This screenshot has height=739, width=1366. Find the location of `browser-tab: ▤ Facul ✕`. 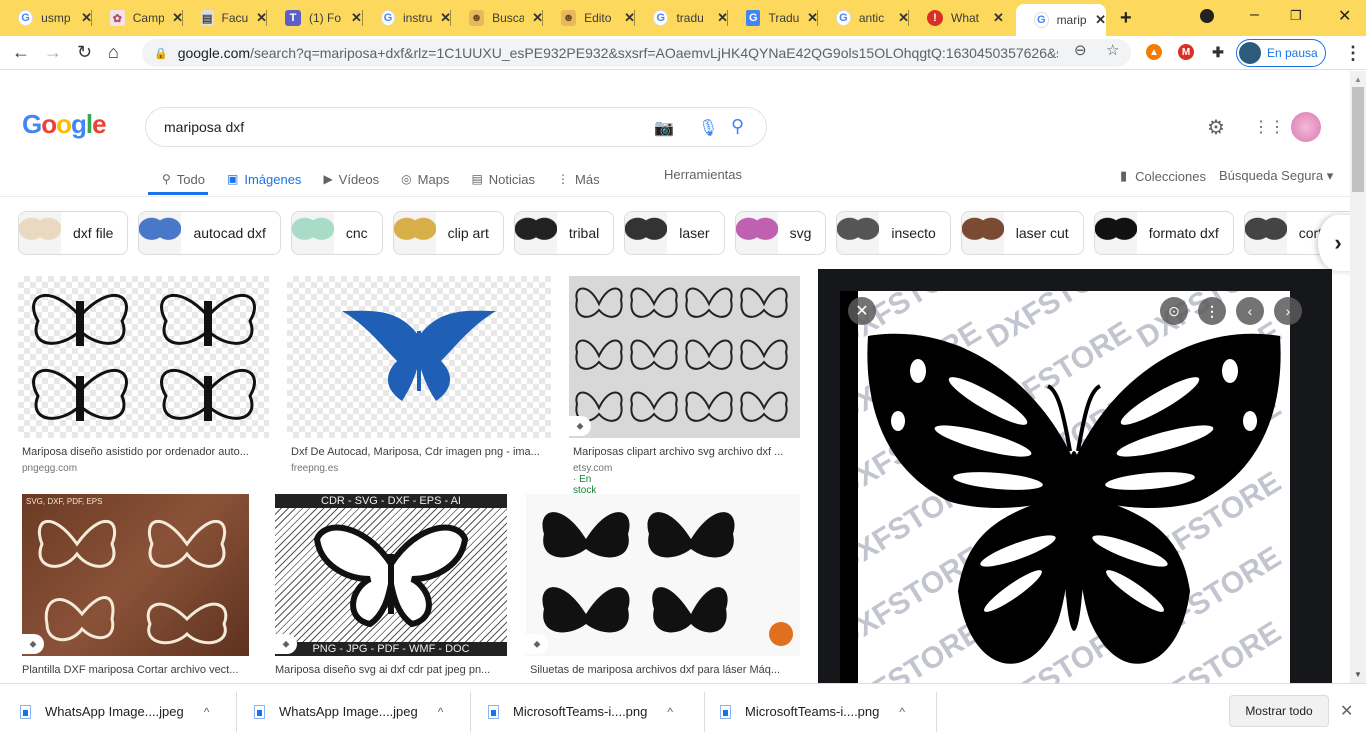

browser-tab: ▤ Facul ✕ is located at coordinates (225, 18).